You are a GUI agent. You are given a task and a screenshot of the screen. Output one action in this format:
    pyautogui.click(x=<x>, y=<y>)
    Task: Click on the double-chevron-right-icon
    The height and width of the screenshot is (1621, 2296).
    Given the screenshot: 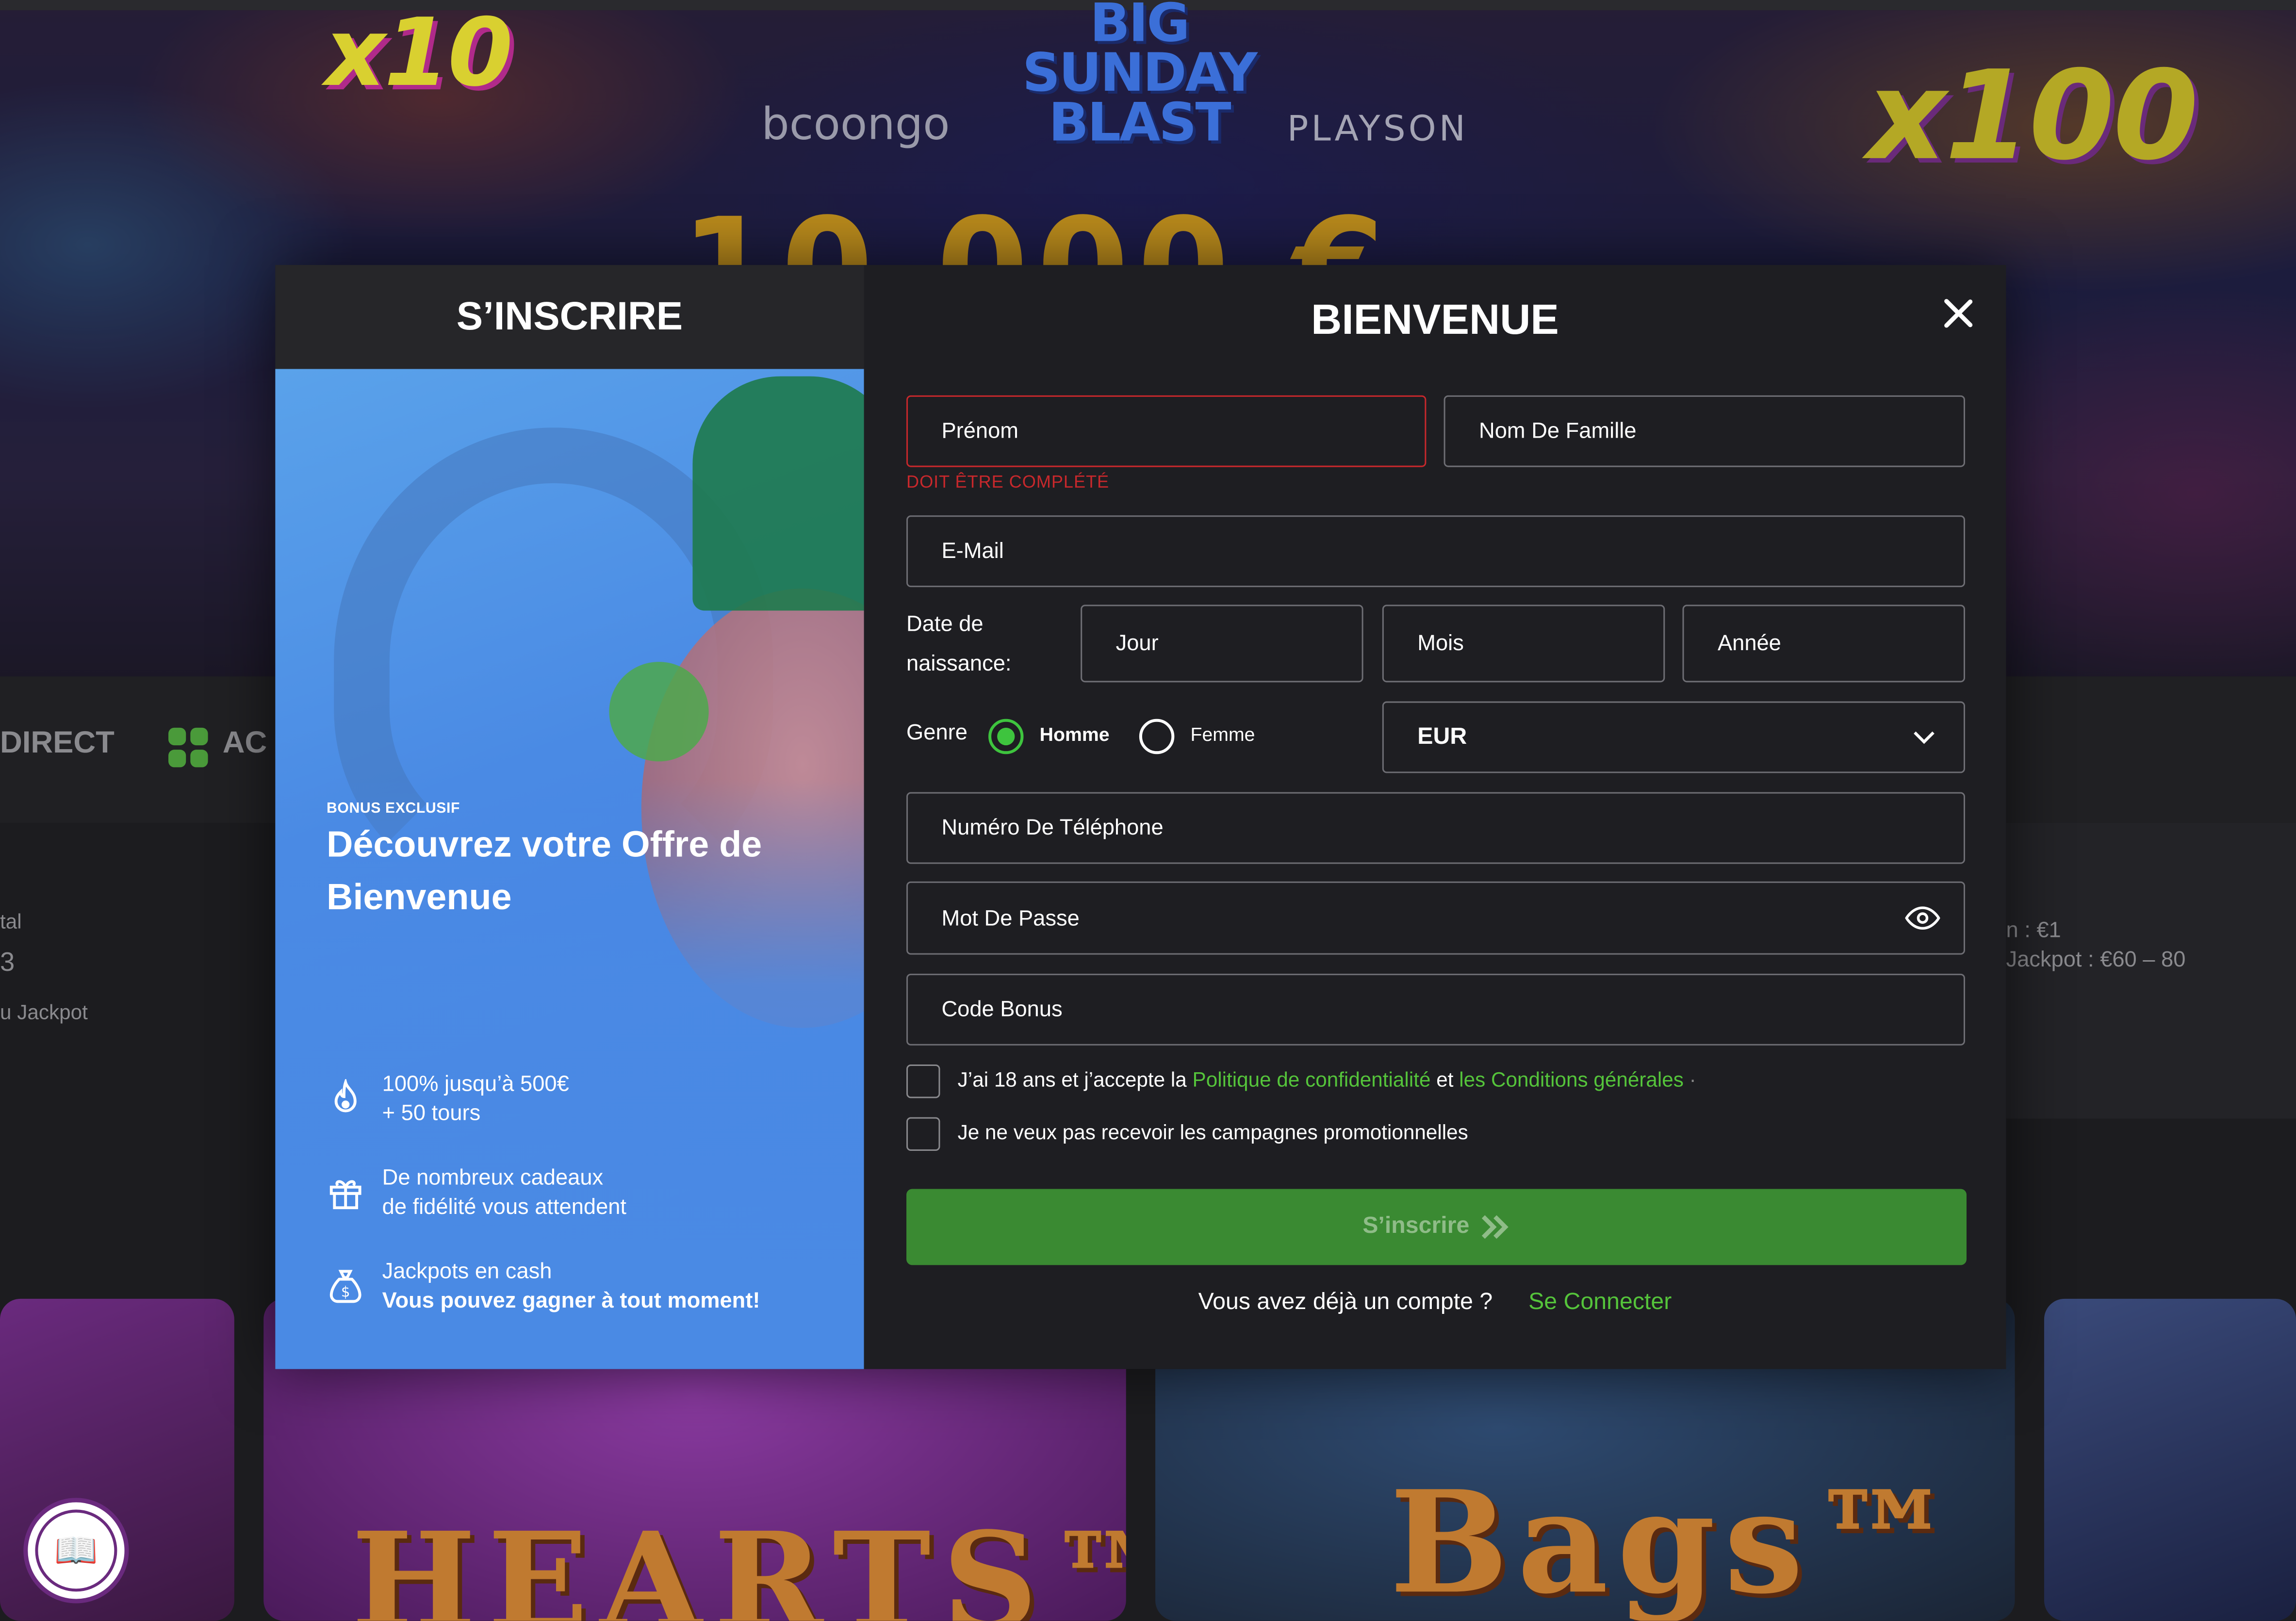 What is the action you would take?
    pyautogui.click(x=1495, y=1227)
    